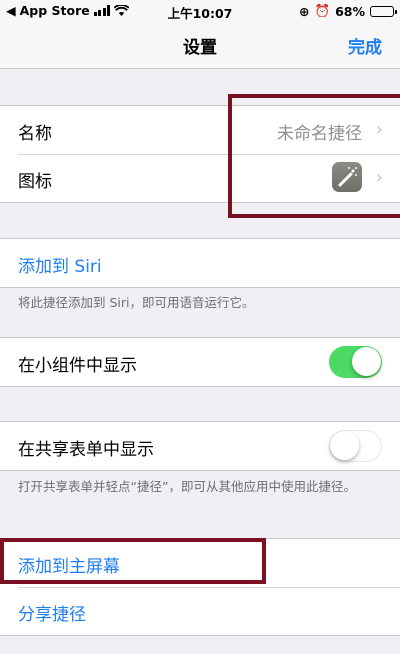  I want to click on alarm-icon: ⏰, so click(322, 10).